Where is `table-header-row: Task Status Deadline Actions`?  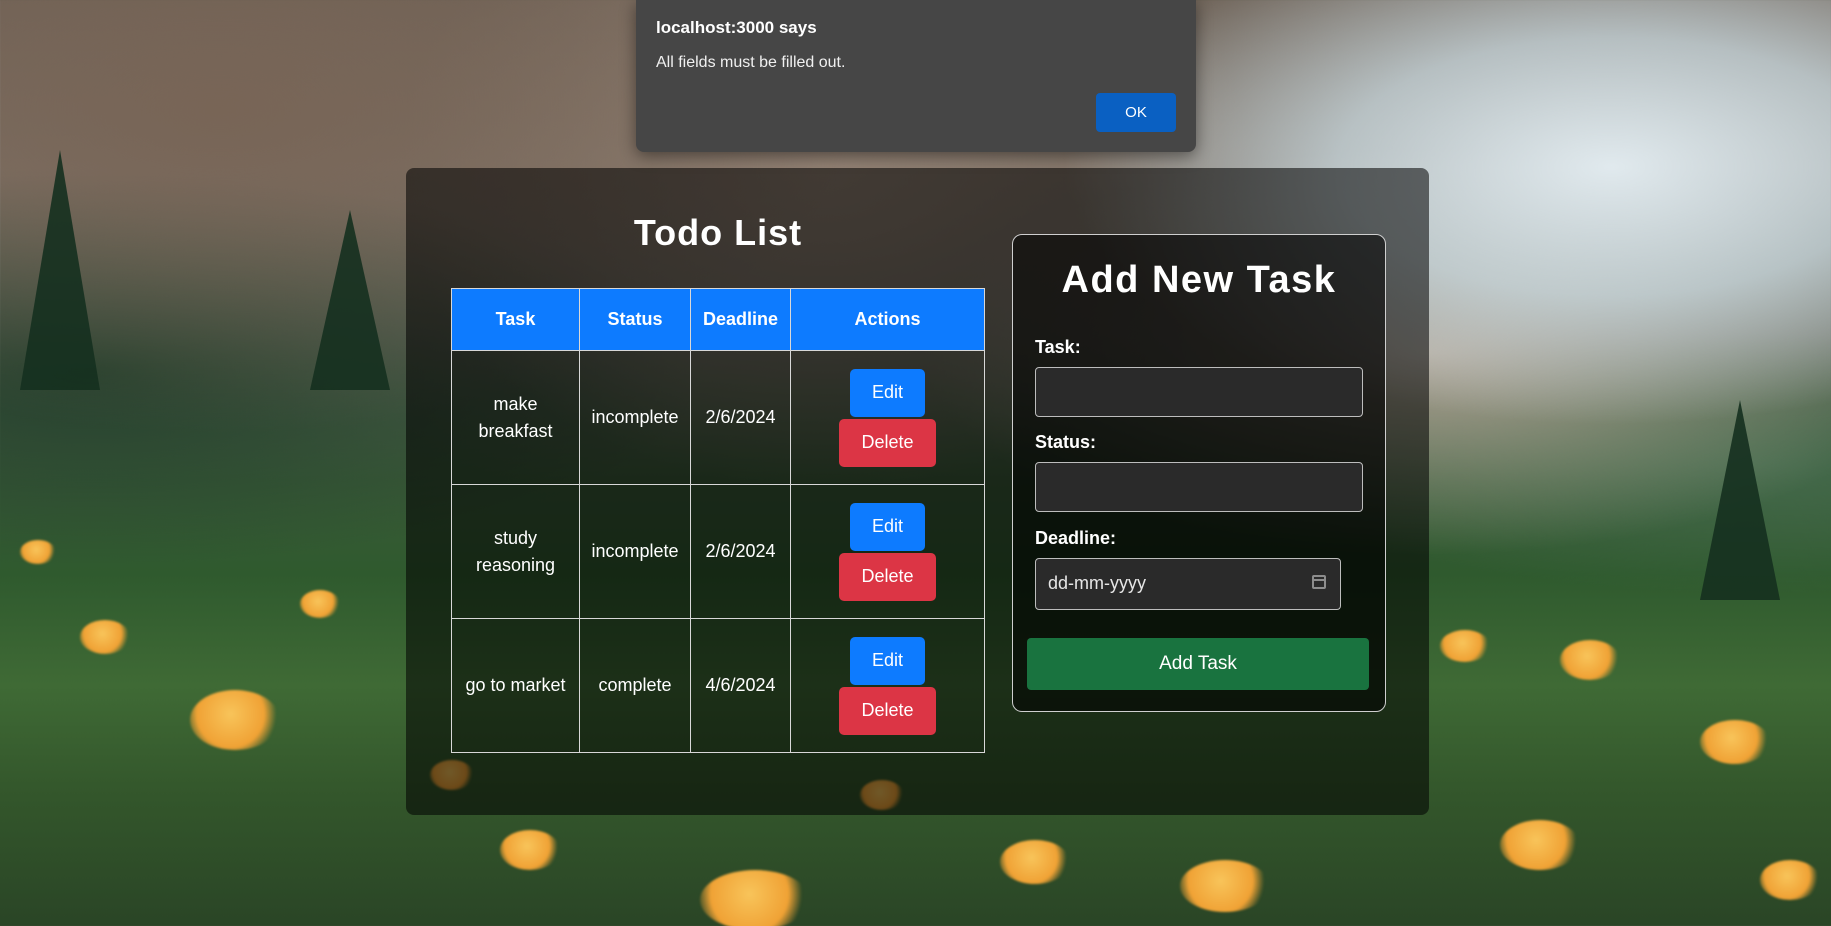 table-header-row: Task Status Deadline Actions is located at coordinates (718, 319).